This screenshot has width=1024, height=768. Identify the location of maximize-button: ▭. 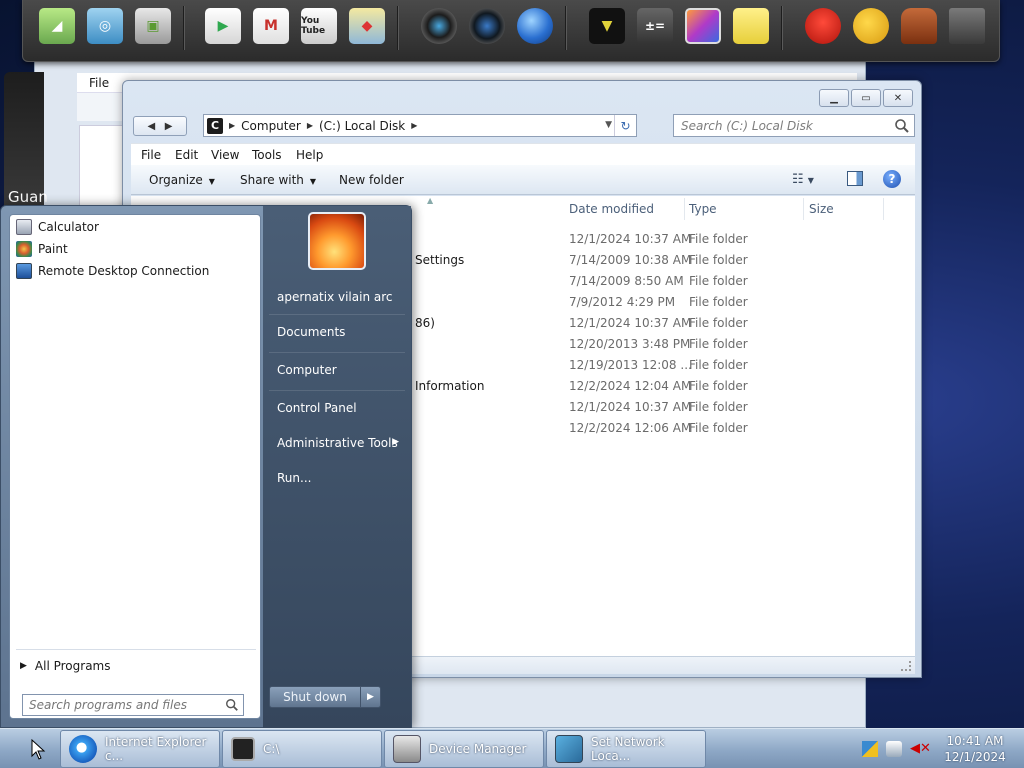
(866, 98).